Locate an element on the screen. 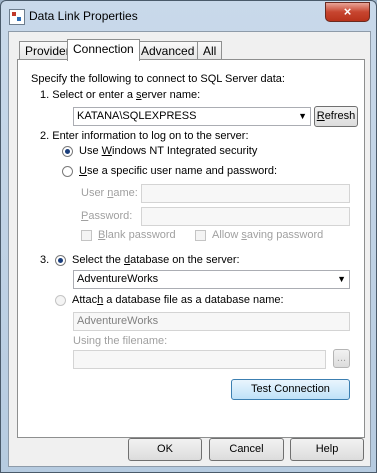 This screenshot has height=473, width=377. close-button: × is located at coordinates (347, 12).